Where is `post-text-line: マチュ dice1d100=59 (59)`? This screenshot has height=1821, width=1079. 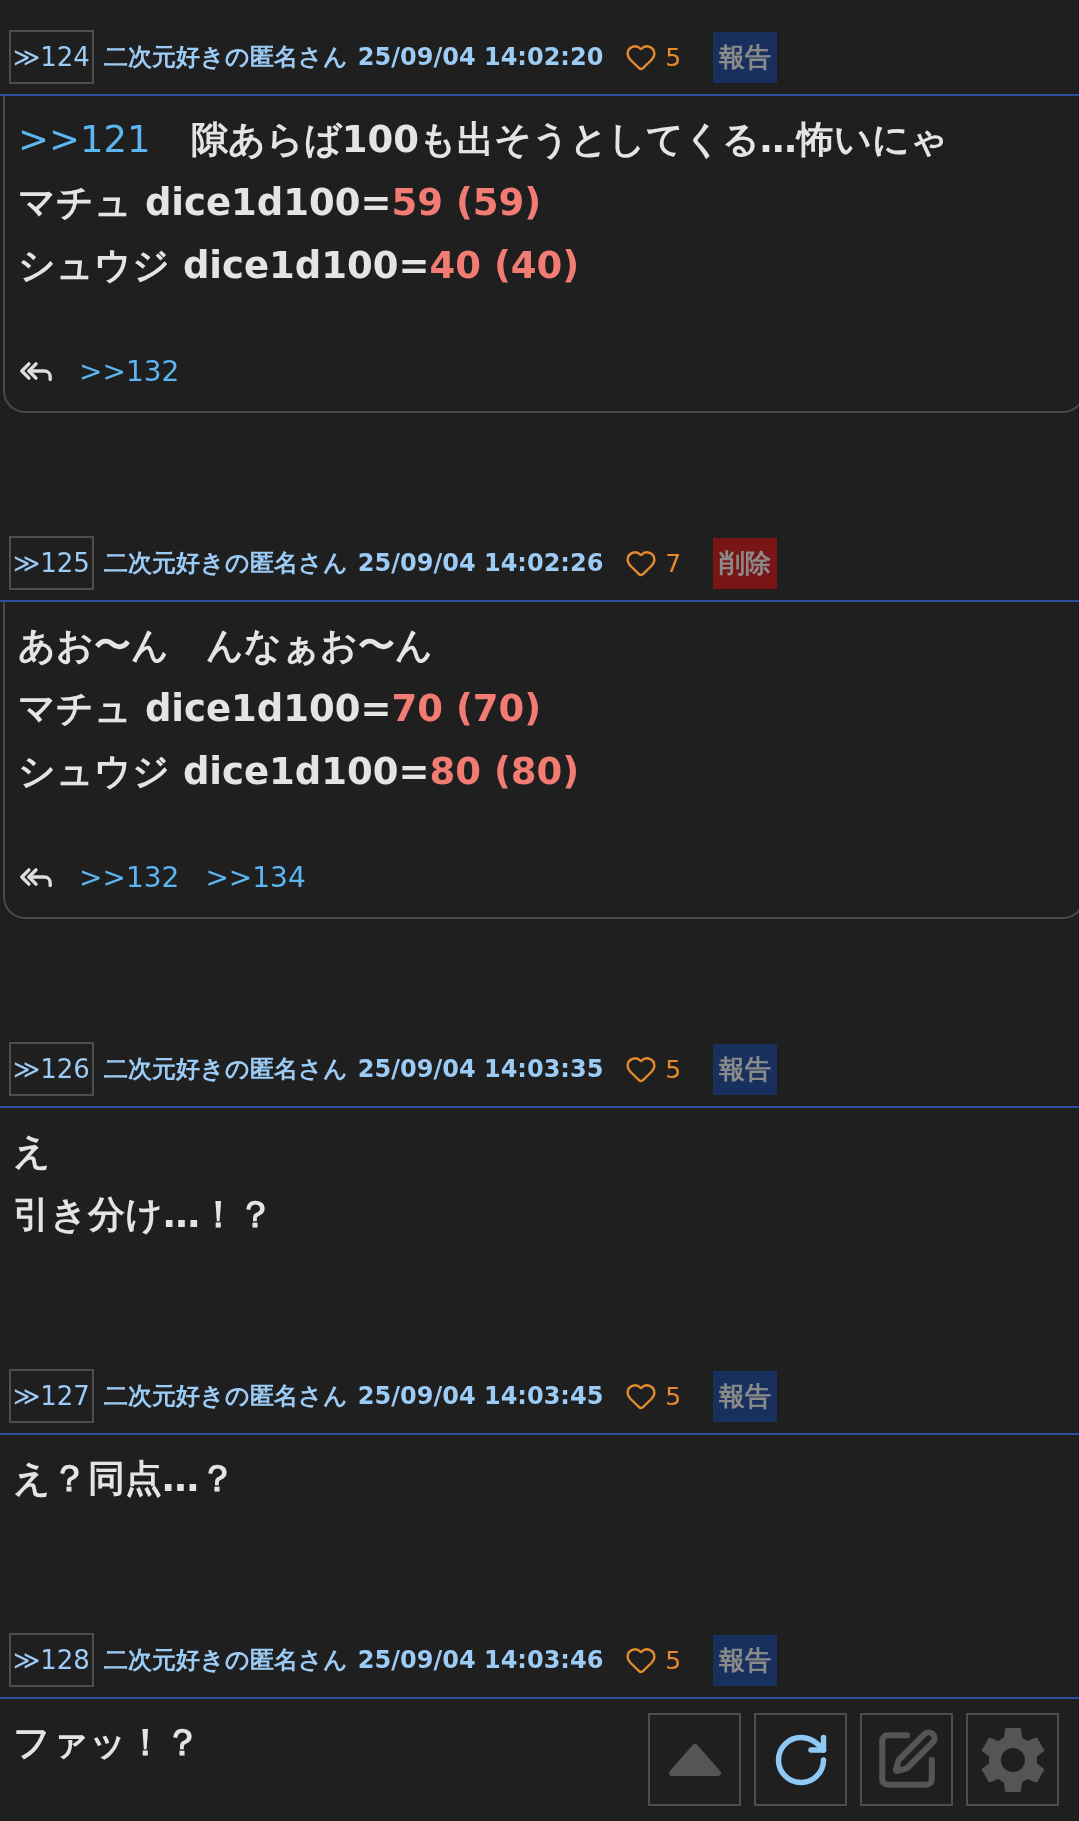
post-text-line: マチュ dice1d100=59 (59) is located at coordinates (280, 203).